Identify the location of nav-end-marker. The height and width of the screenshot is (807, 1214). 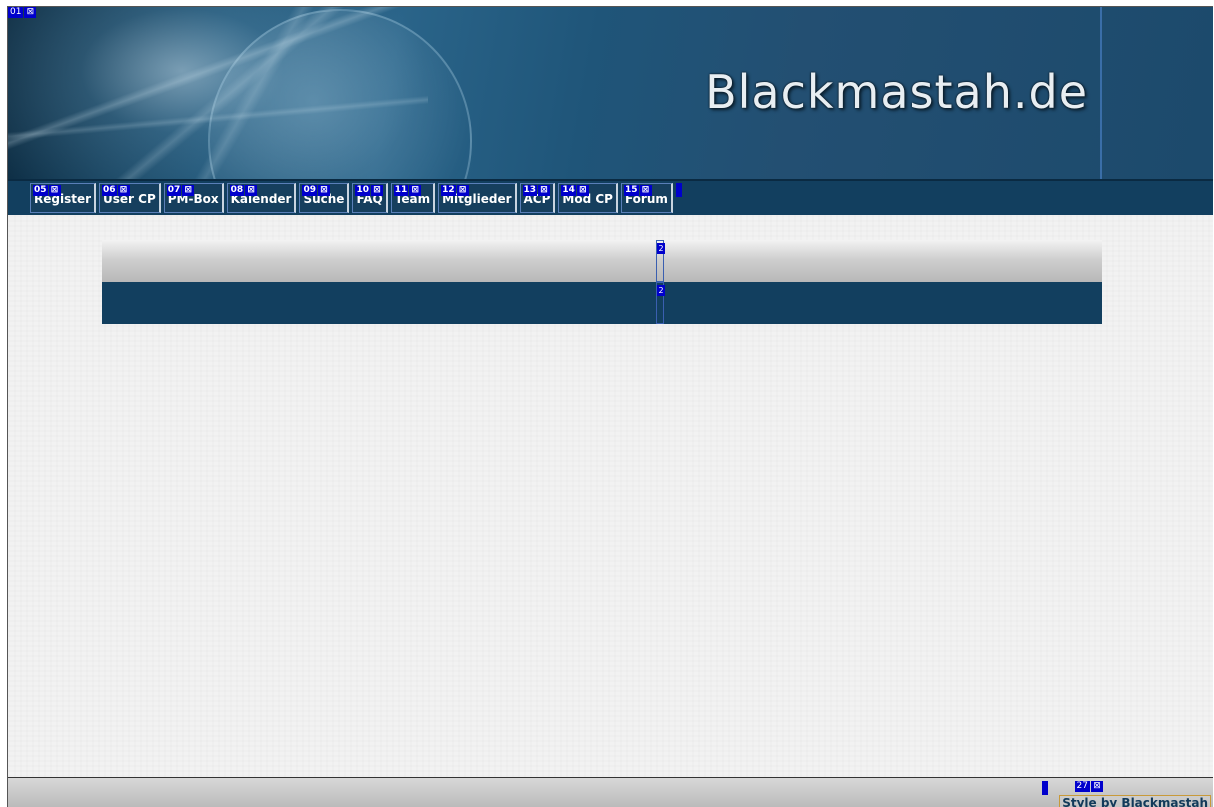
(678, 190).